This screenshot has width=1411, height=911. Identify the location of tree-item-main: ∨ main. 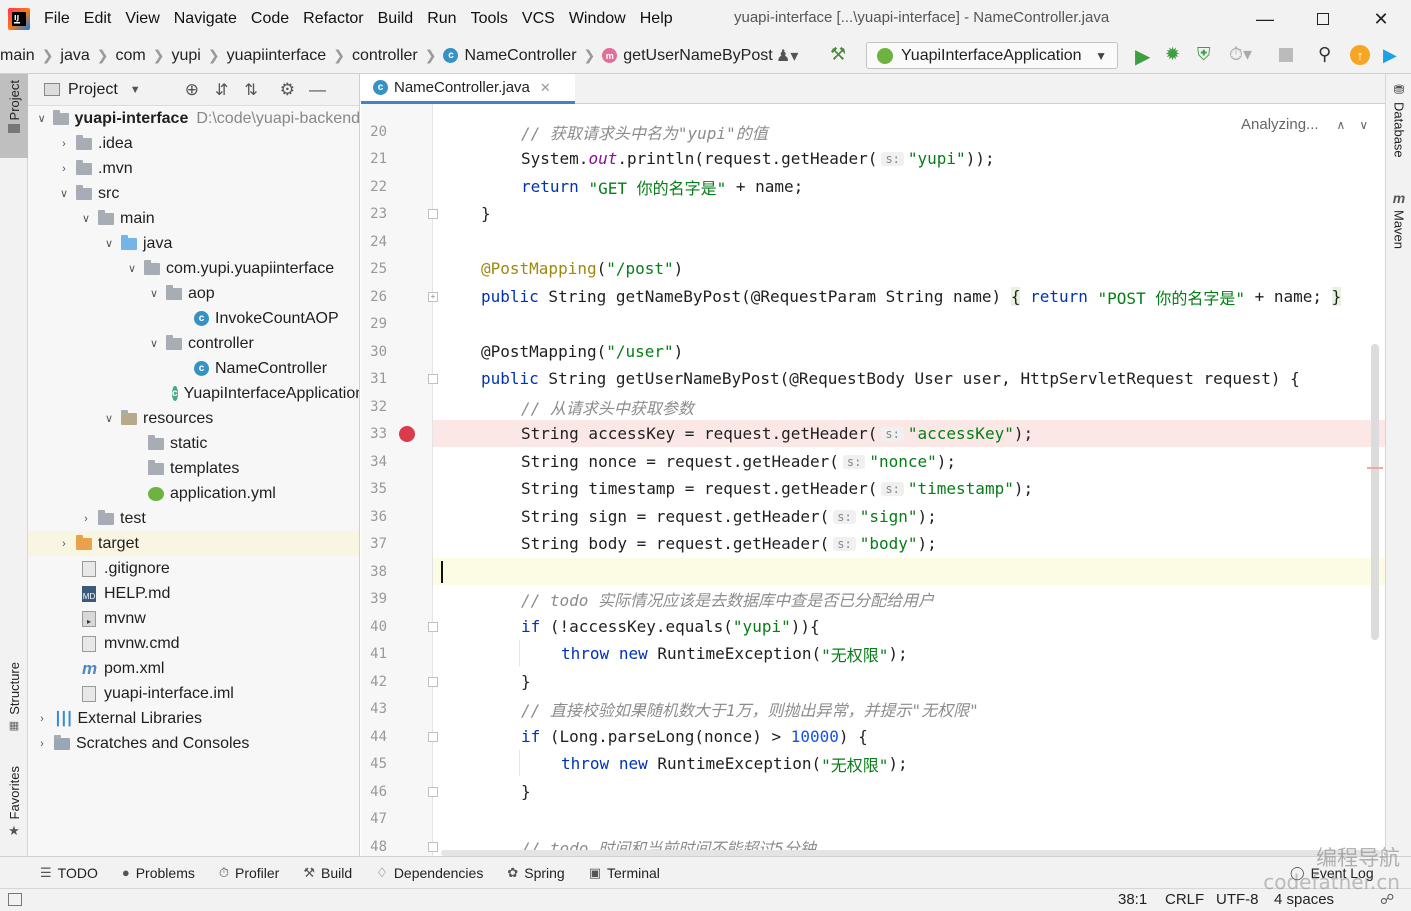
(193, 218).